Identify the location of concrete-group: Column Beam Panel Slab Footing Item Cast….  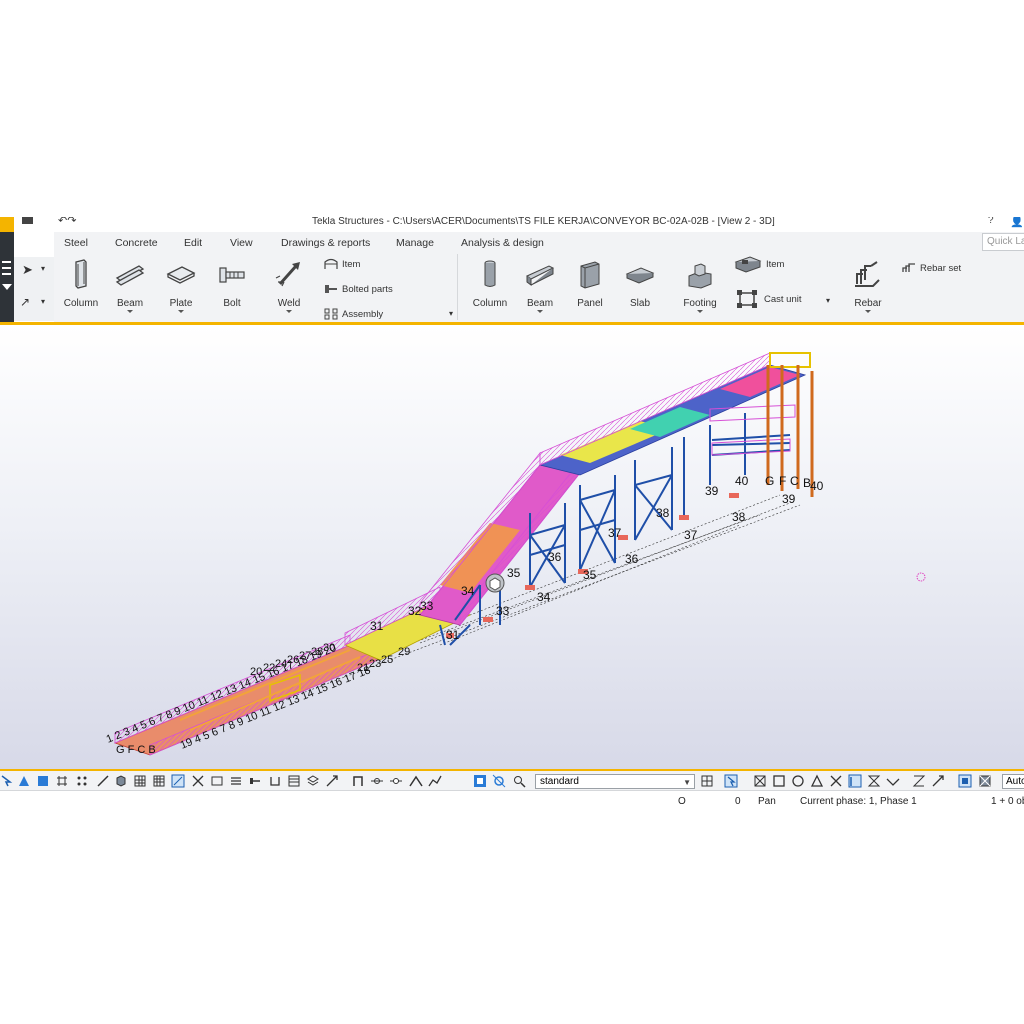
(744, 287).